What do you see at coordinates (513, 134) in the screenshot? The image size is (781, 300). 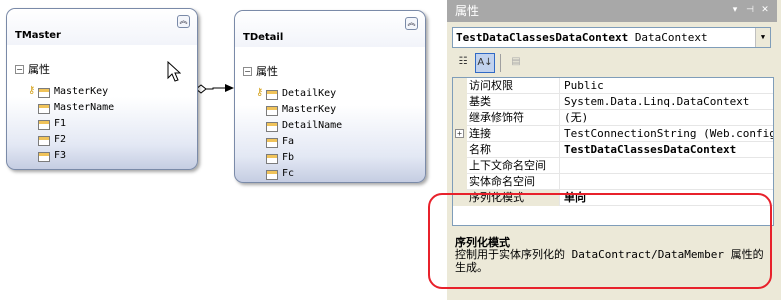 I see `property-name: 连接` at bounding box center [513, 134].